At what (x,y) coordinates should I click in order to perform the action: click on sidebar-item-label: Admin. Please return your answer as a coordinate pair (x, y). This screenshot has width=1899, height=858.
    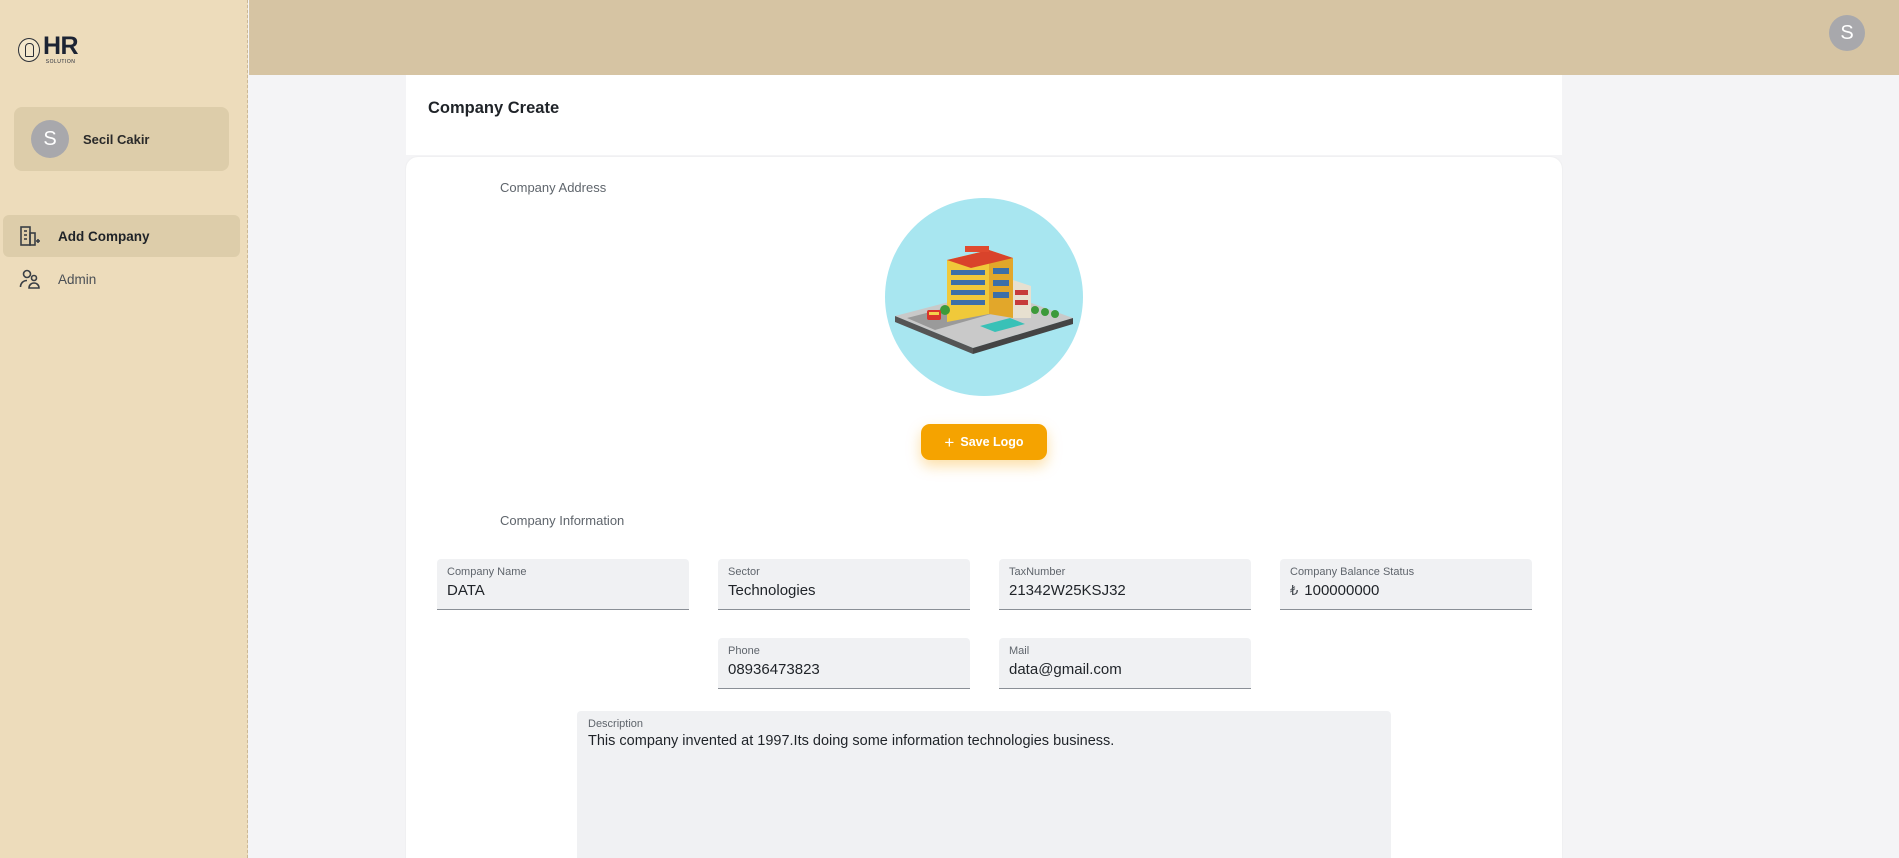
    Looking at the image, I should click on (77, 279).